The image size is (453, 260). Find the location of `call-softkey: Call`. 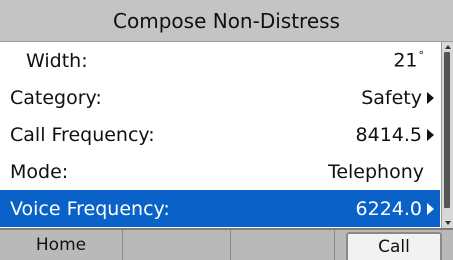

call-softkey: Call is located at coordinates (394, 245).